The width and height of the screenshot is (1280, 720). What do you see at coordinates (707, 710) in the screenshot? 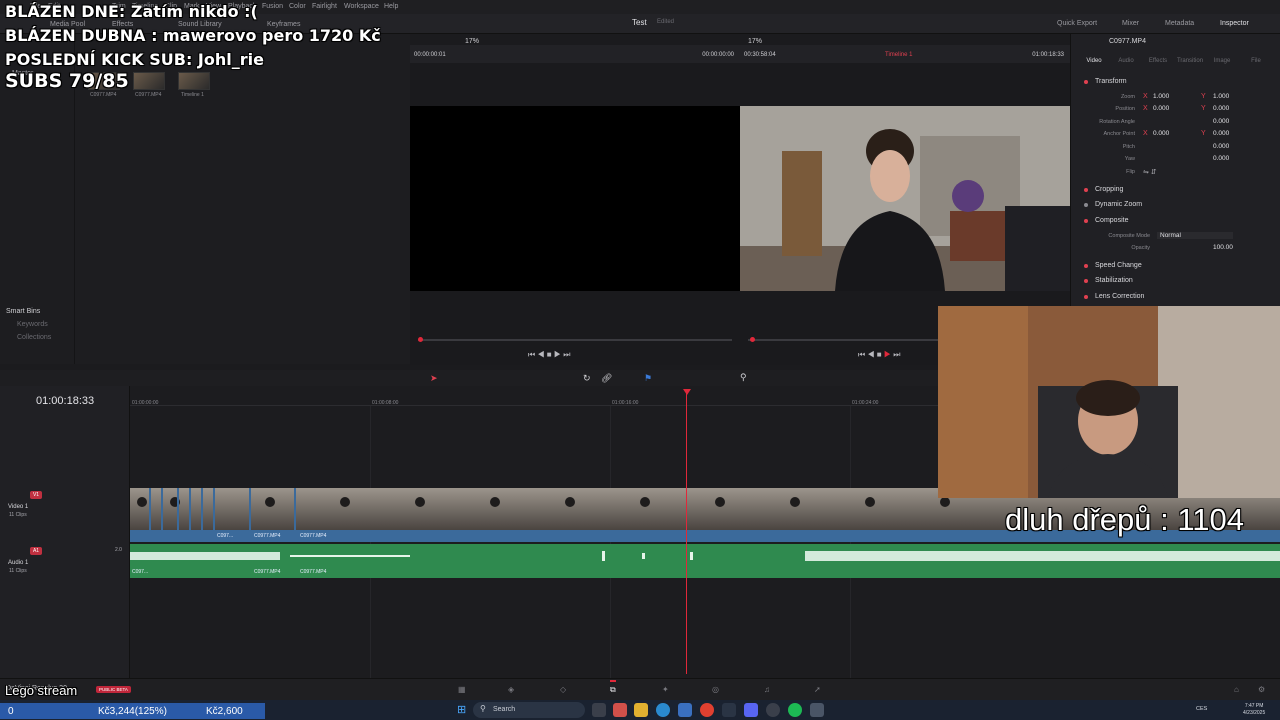
I see `chrome-icon` at bounding box center [707, 710].